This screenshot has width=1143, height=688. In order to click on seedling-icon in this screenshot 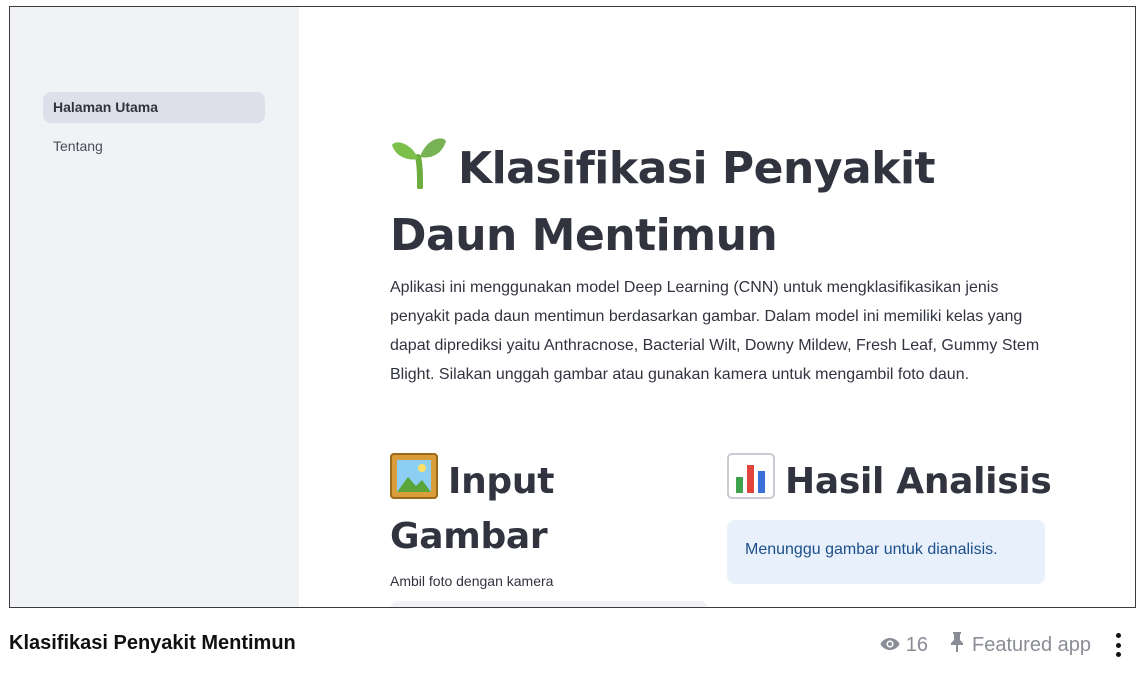, I will do `click(419, 170)`.